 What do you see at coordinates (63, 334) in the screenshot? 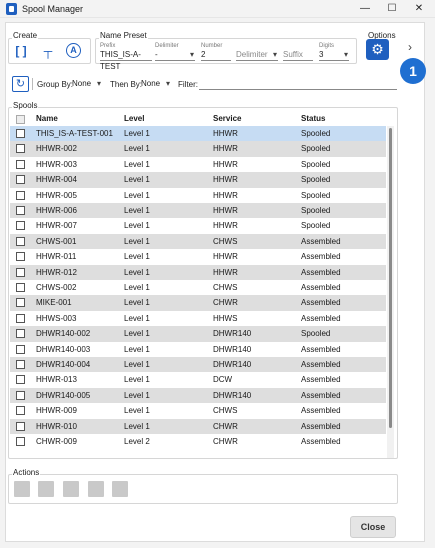
I see `cell-name: DHWR140-002` at bounding box center [63, 334].